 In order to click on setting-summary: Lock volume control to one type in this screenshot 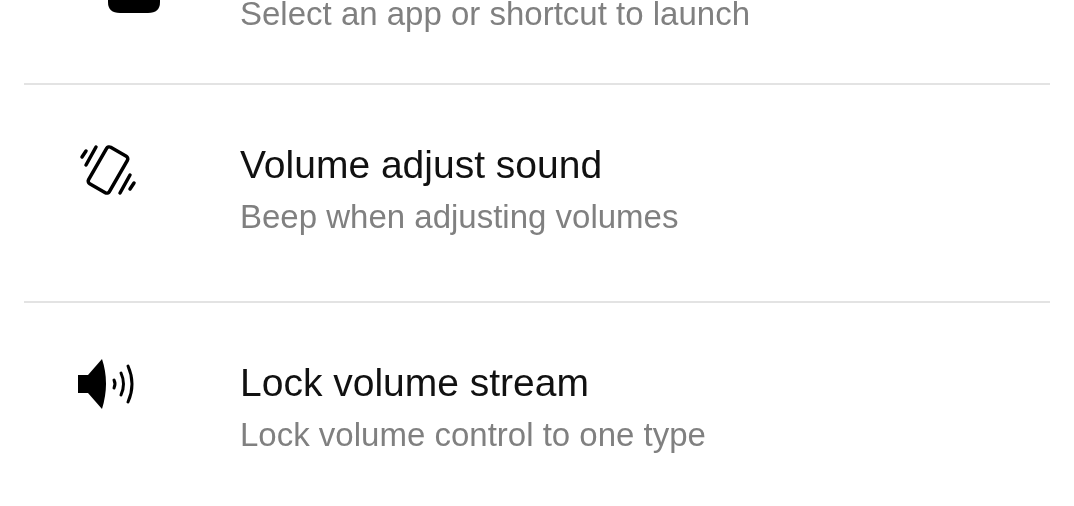, I will do `click(473, 435)`.